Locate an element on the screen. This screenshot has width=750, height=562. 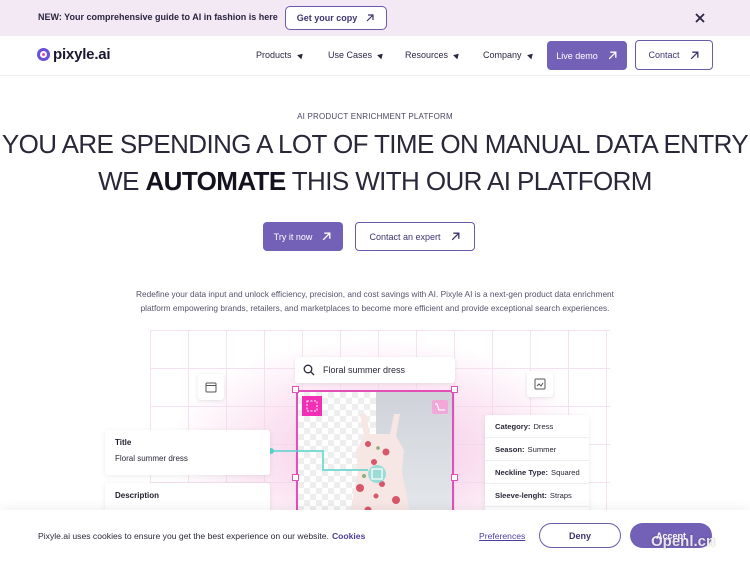
contact-expert-button: Contact an expert is located at coordinates (415, 236).